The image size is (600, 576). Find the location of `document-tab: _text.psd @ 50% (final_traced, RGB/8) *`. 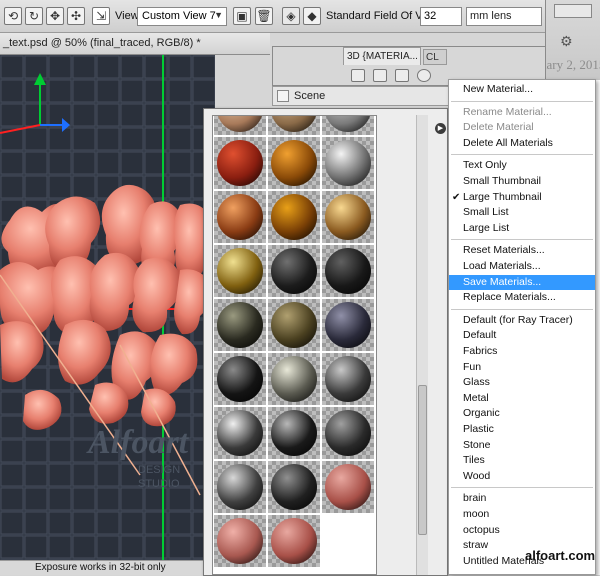

document-tab: _text.psd @ 50% (final_traced, RGB/8) * is located at coordinates (135, 44).